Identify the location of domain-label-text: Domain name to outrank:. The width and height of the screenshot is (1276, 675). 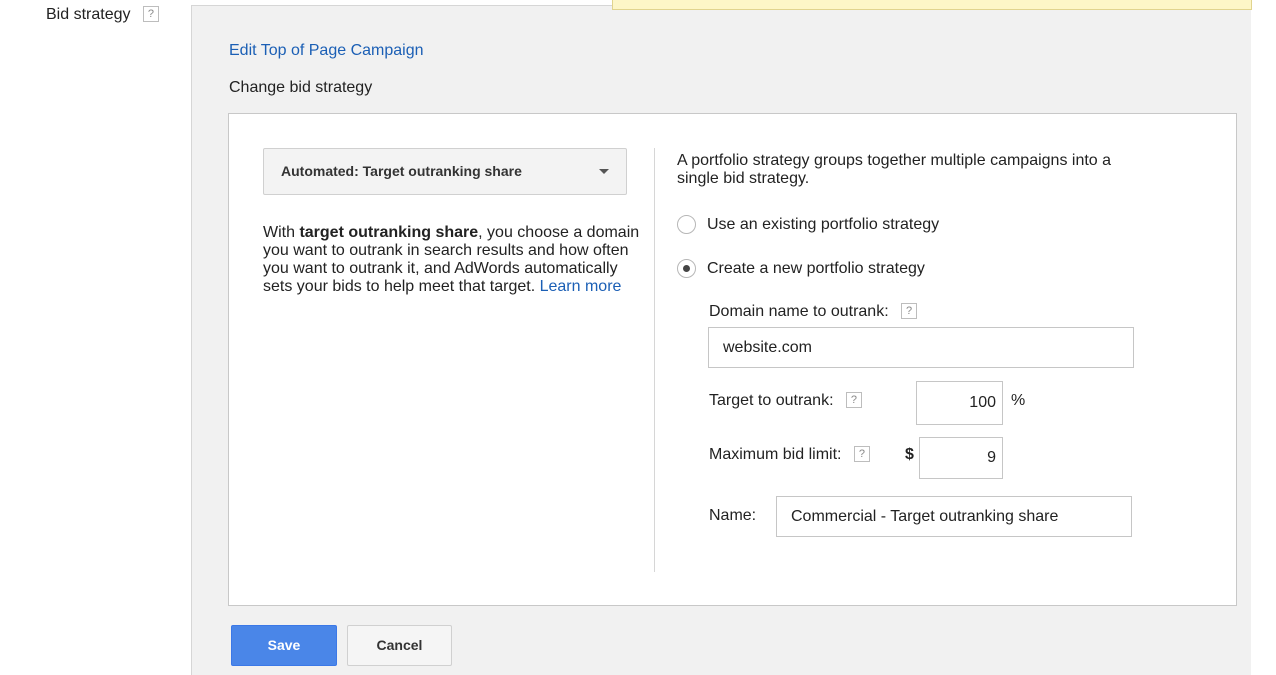
(799, 311).